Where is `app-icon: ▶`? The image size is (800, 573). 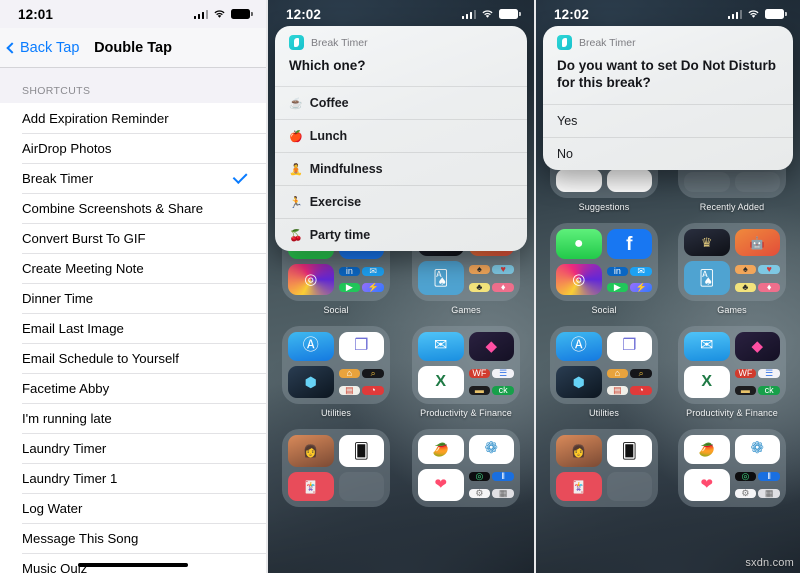
app-icon: ▶ is located at coordinates (617, 288).